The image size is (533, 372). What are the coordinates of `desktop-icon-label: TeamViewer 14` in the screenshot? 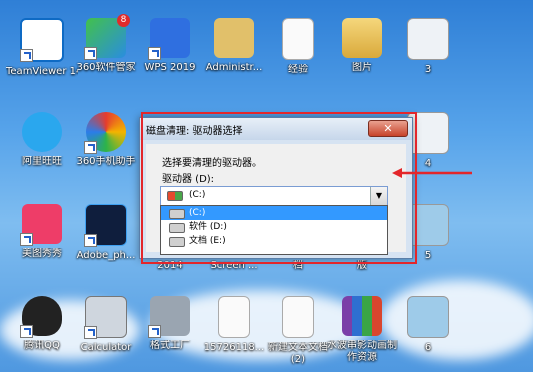 It's located at (42, 71).